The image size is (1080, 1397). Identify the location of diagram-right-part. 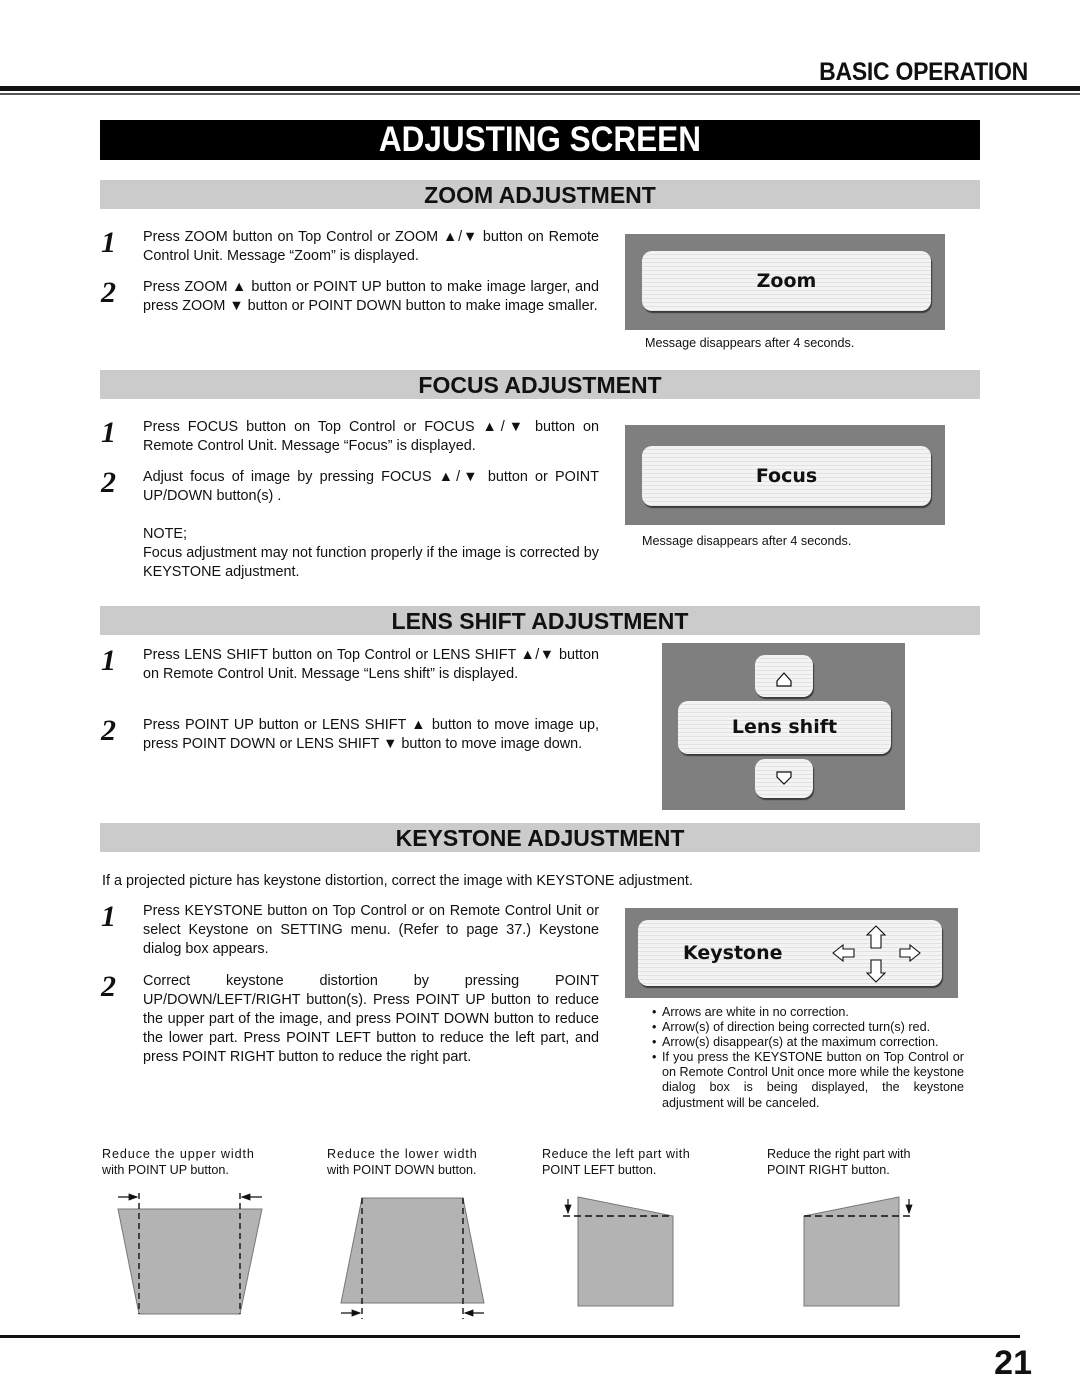
(858, 1251).